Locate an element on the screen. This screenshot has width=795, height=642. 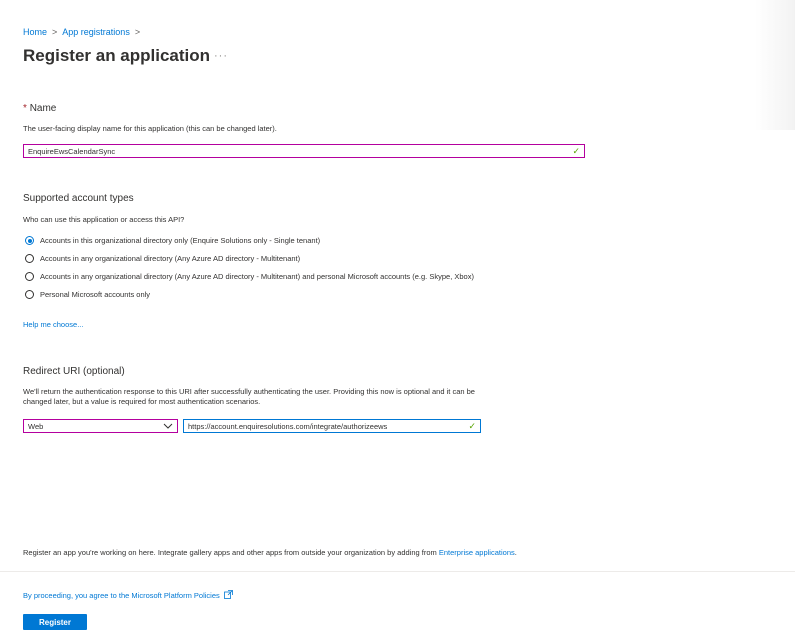
breadcrumb-app-registrations: App registrations is located at coordinates (96, 32).